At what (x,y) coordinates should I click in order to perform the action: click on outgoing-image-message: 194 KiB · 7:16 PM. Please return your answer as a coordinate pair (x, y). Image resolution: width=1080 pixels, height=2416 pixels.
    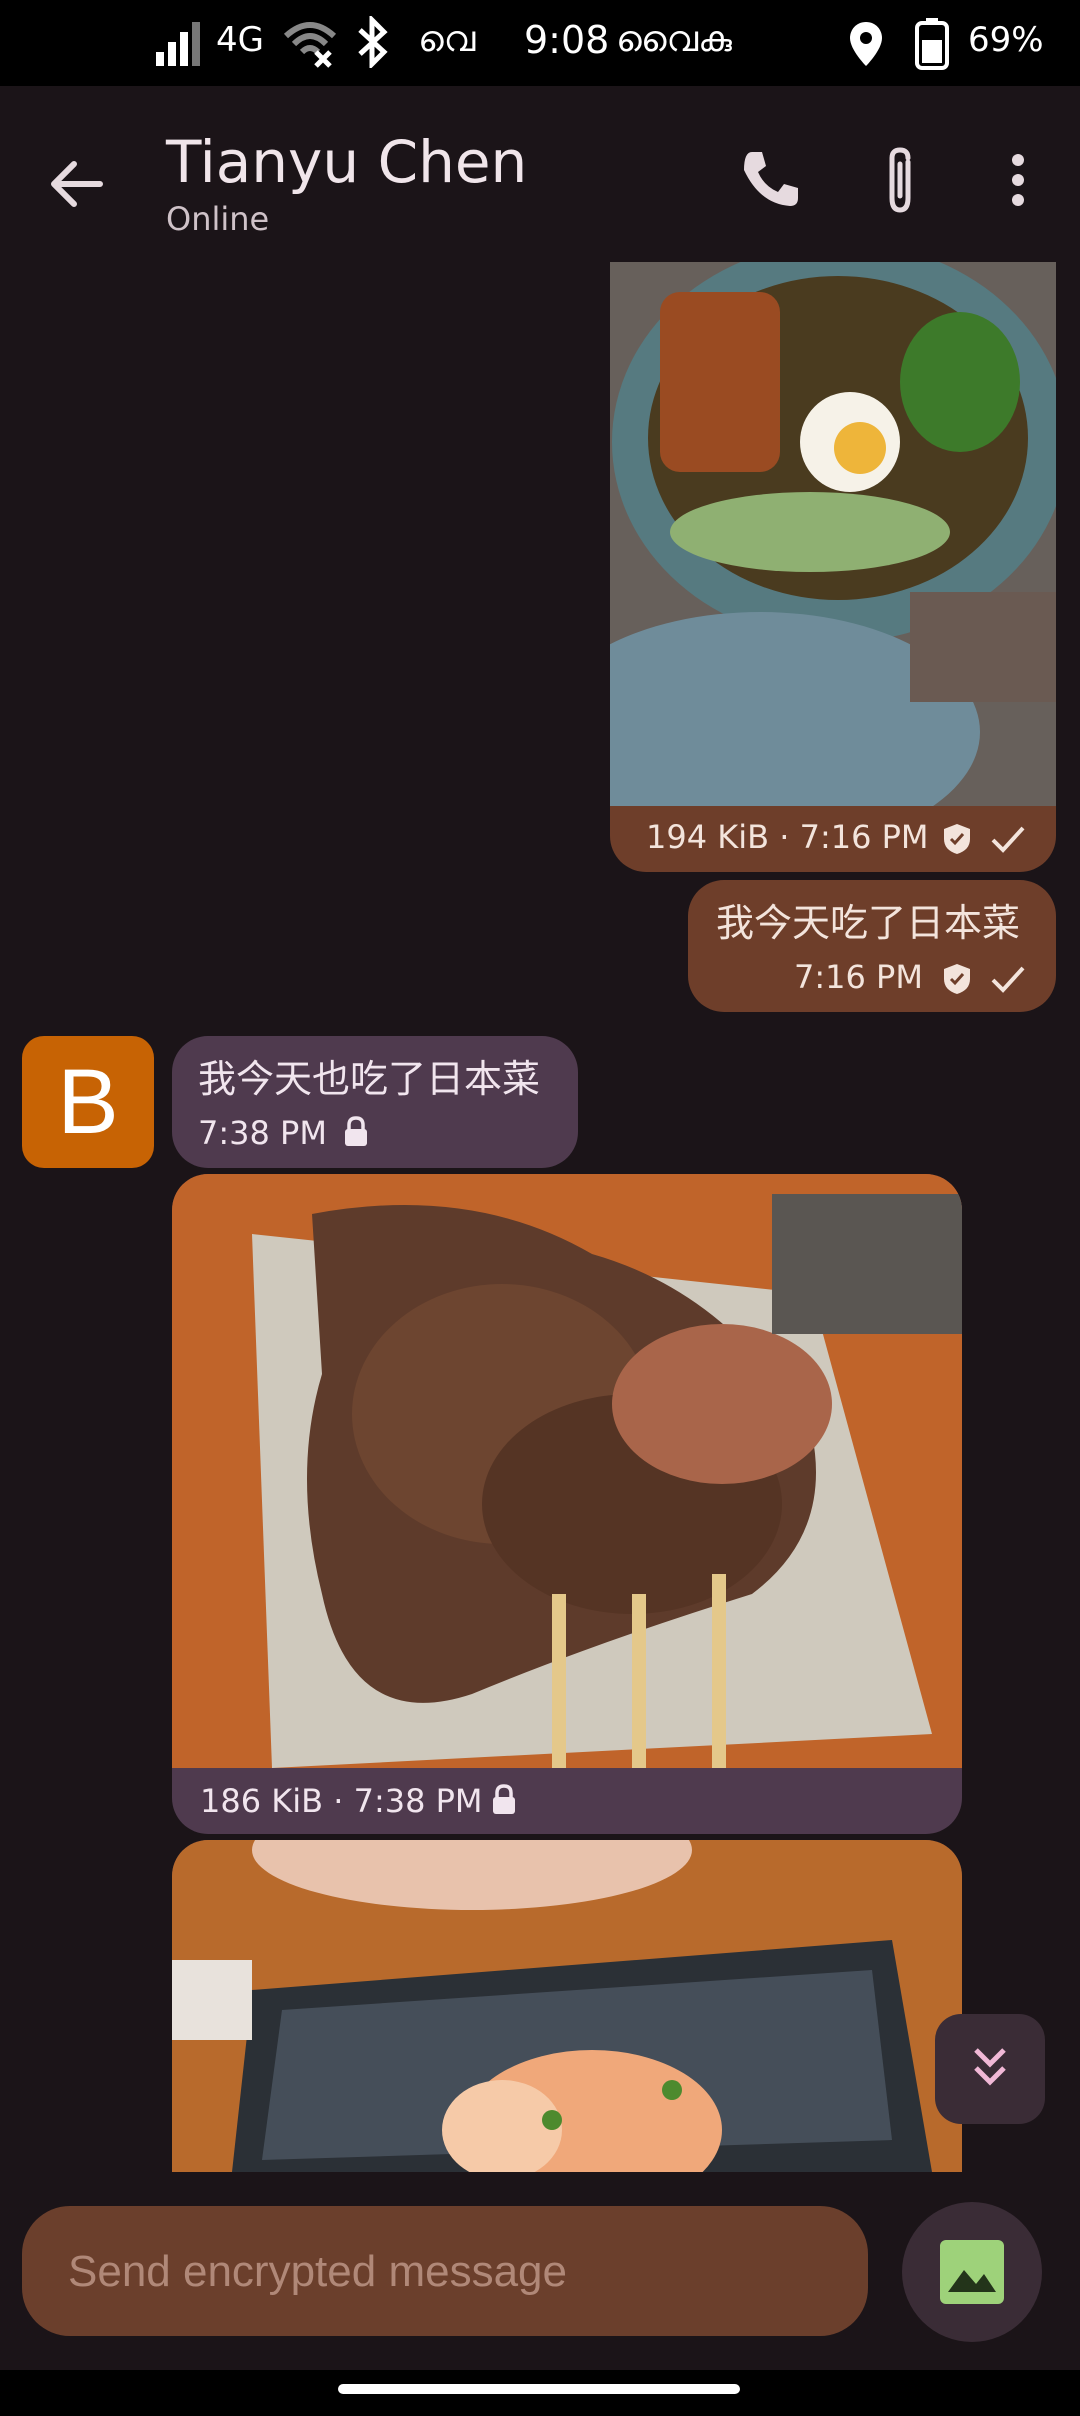
    Looking at the image, I should click on (833, 567).